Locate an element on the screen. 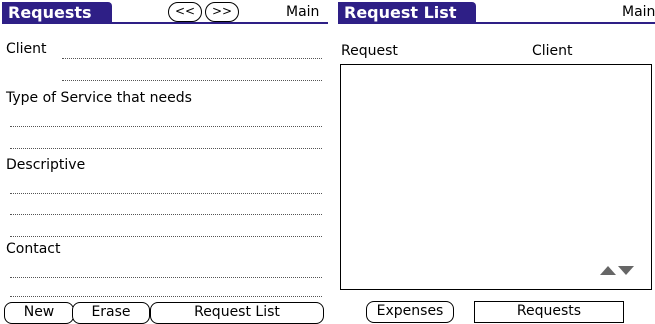 The width and height of the screenshot is (655, 324). next-record-button: >> is located at coordinates (222, 12).